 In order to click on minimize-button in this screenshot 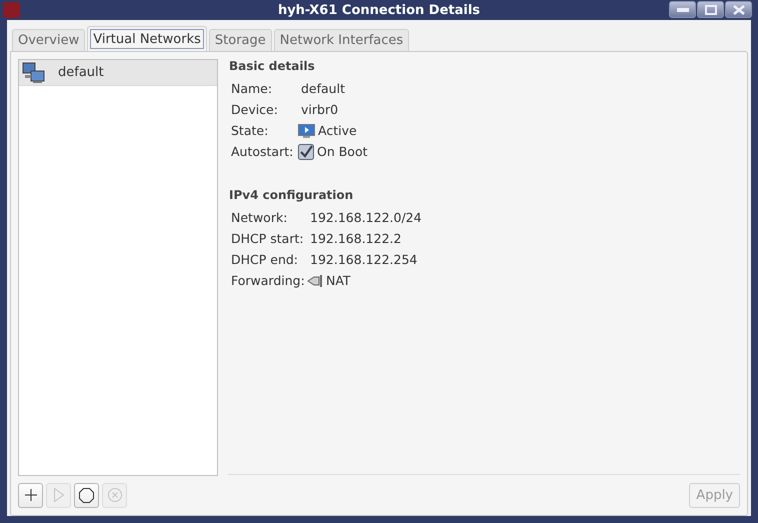, I will do `click(682, 9)`.